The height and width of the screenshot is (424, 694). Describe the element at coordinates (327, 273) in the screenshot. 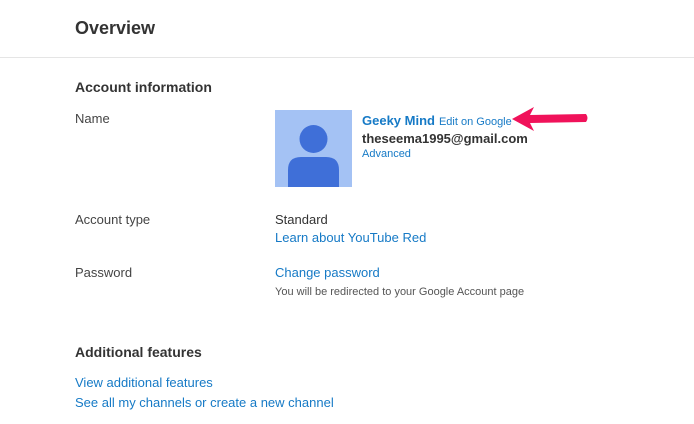

I see `change-password-link: Change password` at that location.